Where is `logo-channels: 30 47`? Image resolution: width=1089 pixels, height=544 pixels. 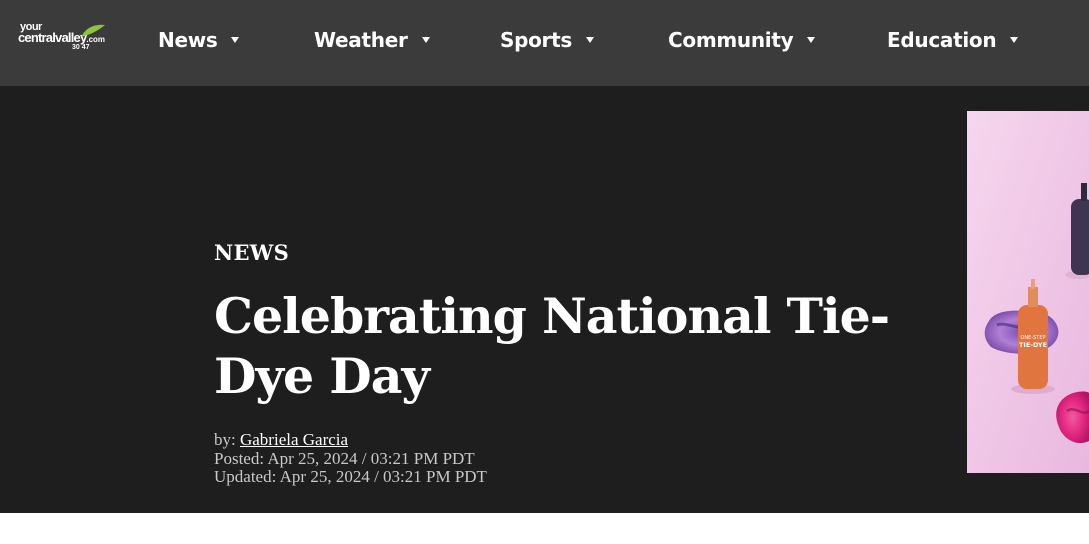 logo-channels: 30 47 is located at coordinates (81, 47).